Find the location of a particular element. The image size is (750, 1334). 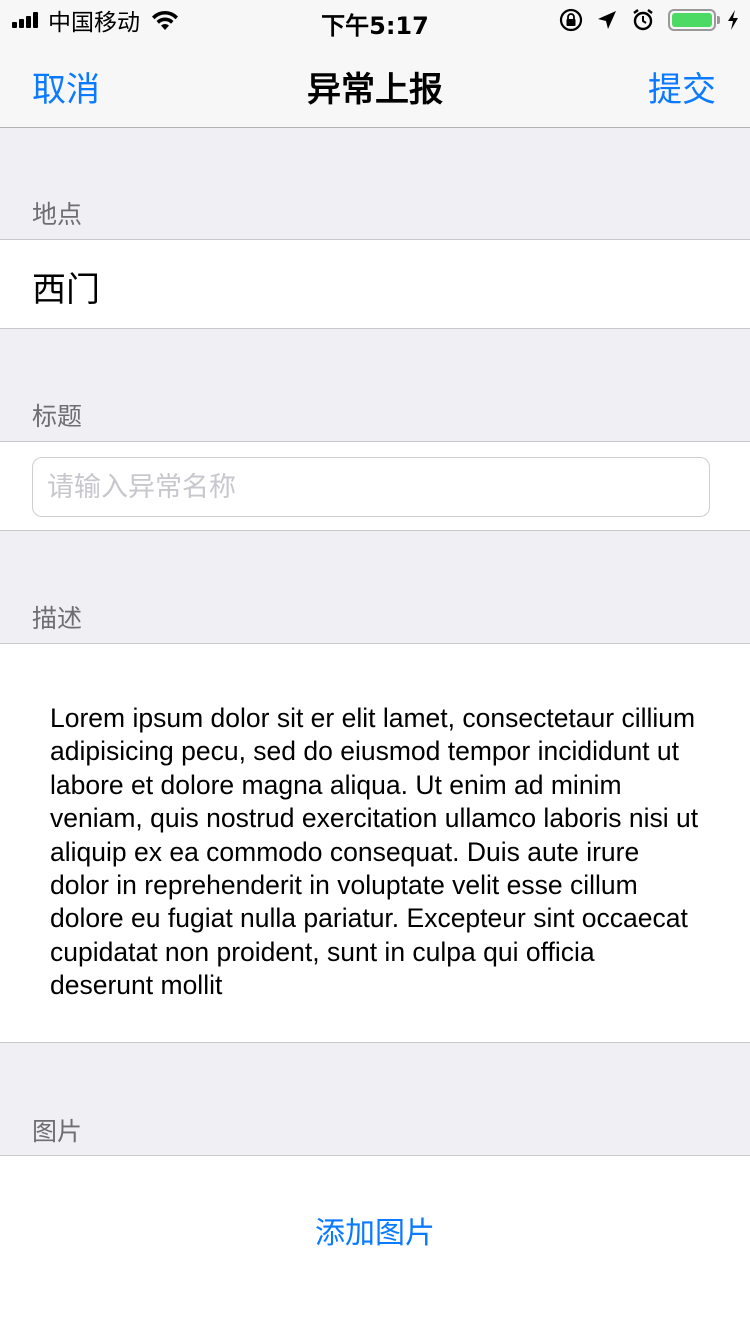

add-photo-button: 添加图片 is located at coordinates (375, 1230).